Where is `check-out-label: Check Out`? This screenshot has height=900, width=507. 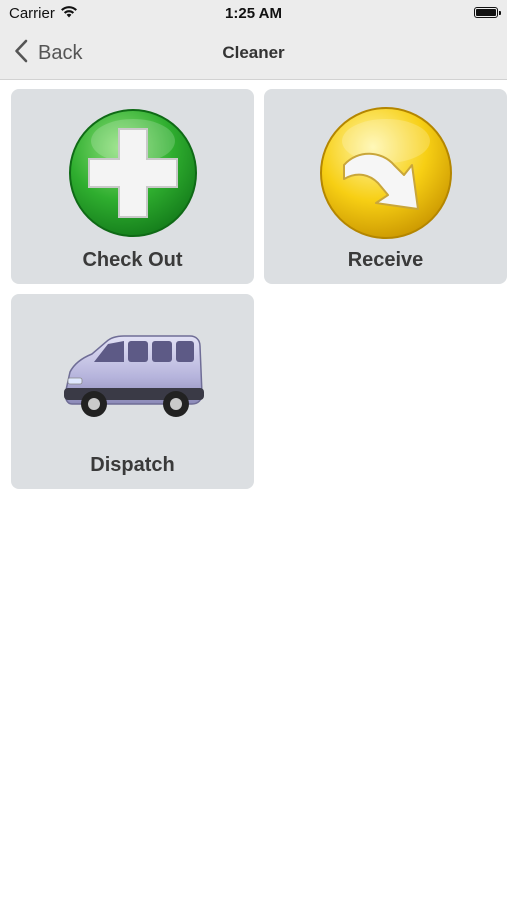
check-out-label: Check Out is located at coordinates (132, 260).